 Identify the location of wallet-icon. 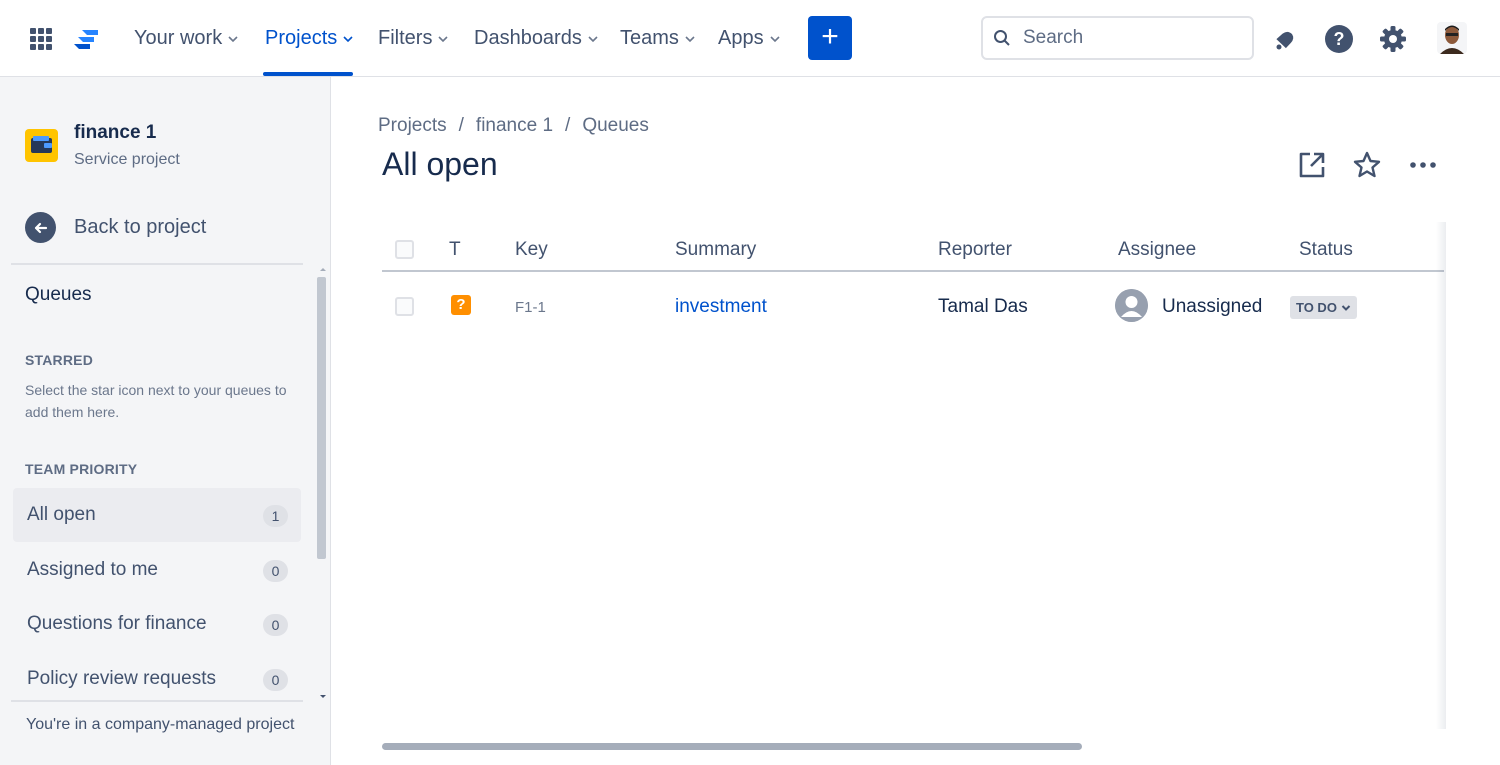
(41, 144).